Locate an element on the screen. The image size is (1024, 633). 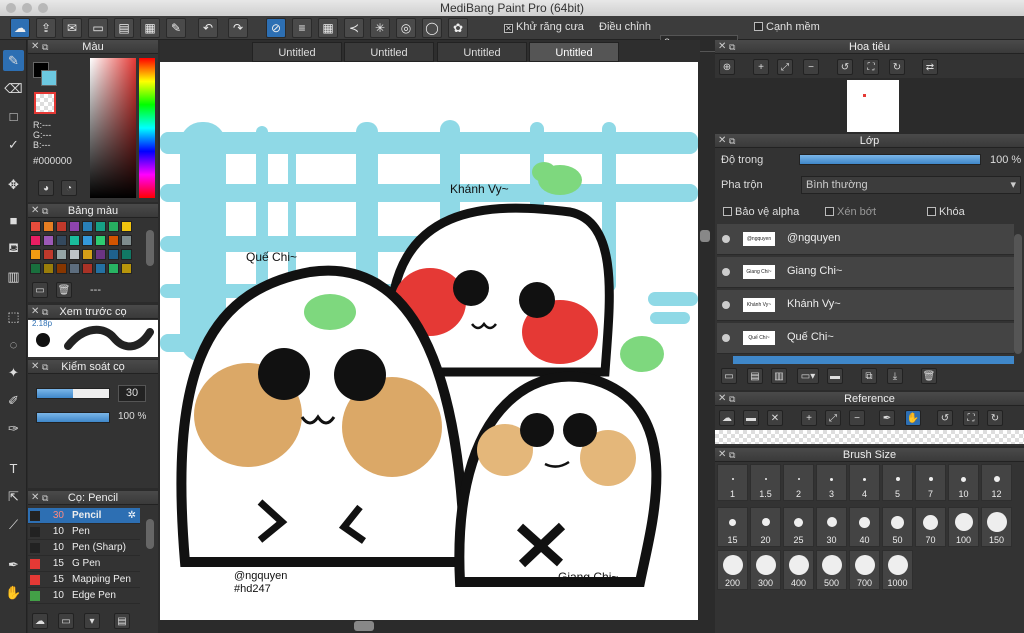
vertical-scroll-thumb is located at coordinates (705, 236).